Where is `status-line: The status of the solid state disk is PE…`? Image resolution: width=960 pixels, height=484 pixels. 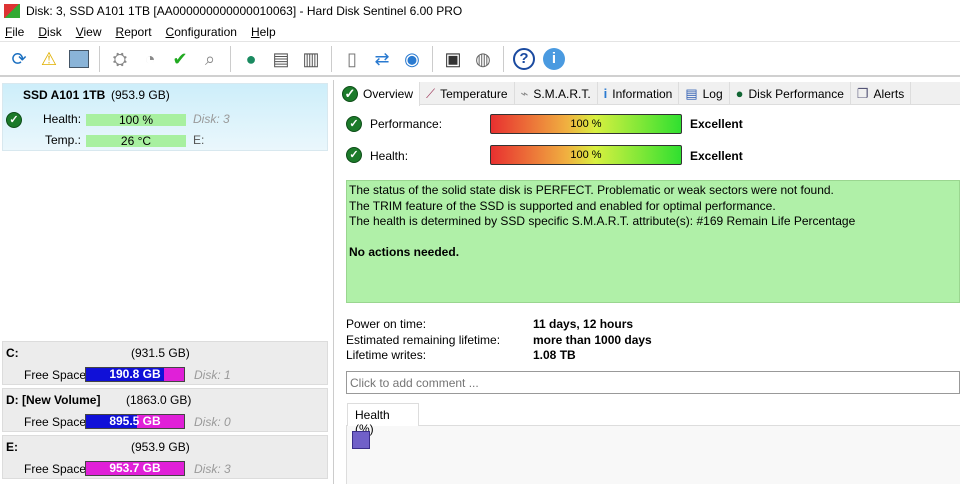 status-line: The status of the solid state disk is PE… is located at coordinates (591, 190).